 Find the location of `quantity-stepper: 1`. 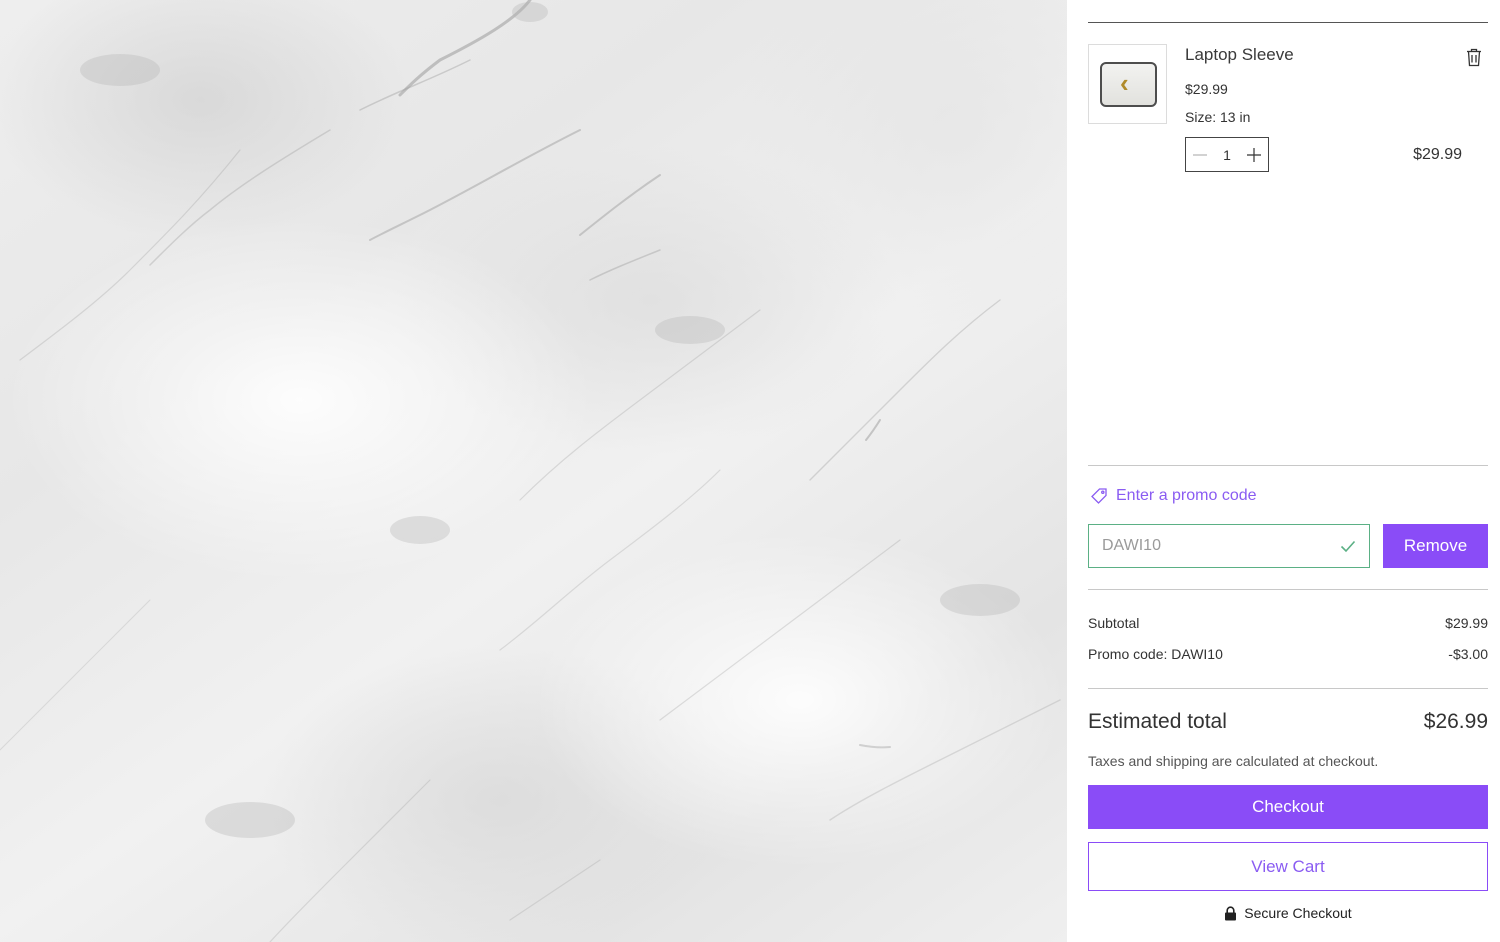

quantity-stepper: 1 is located at coordinates (1227, 154).